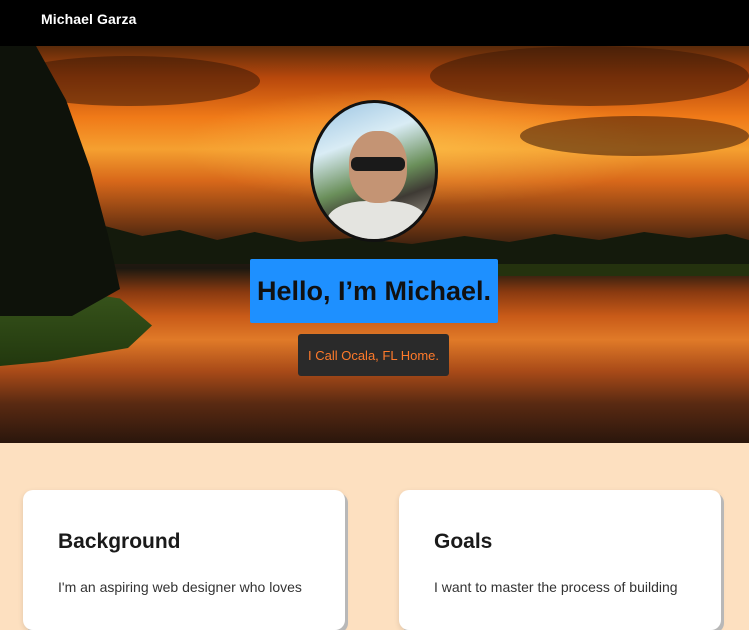  I want to click on card-text: I want to master the process of building, so click(556, 587).